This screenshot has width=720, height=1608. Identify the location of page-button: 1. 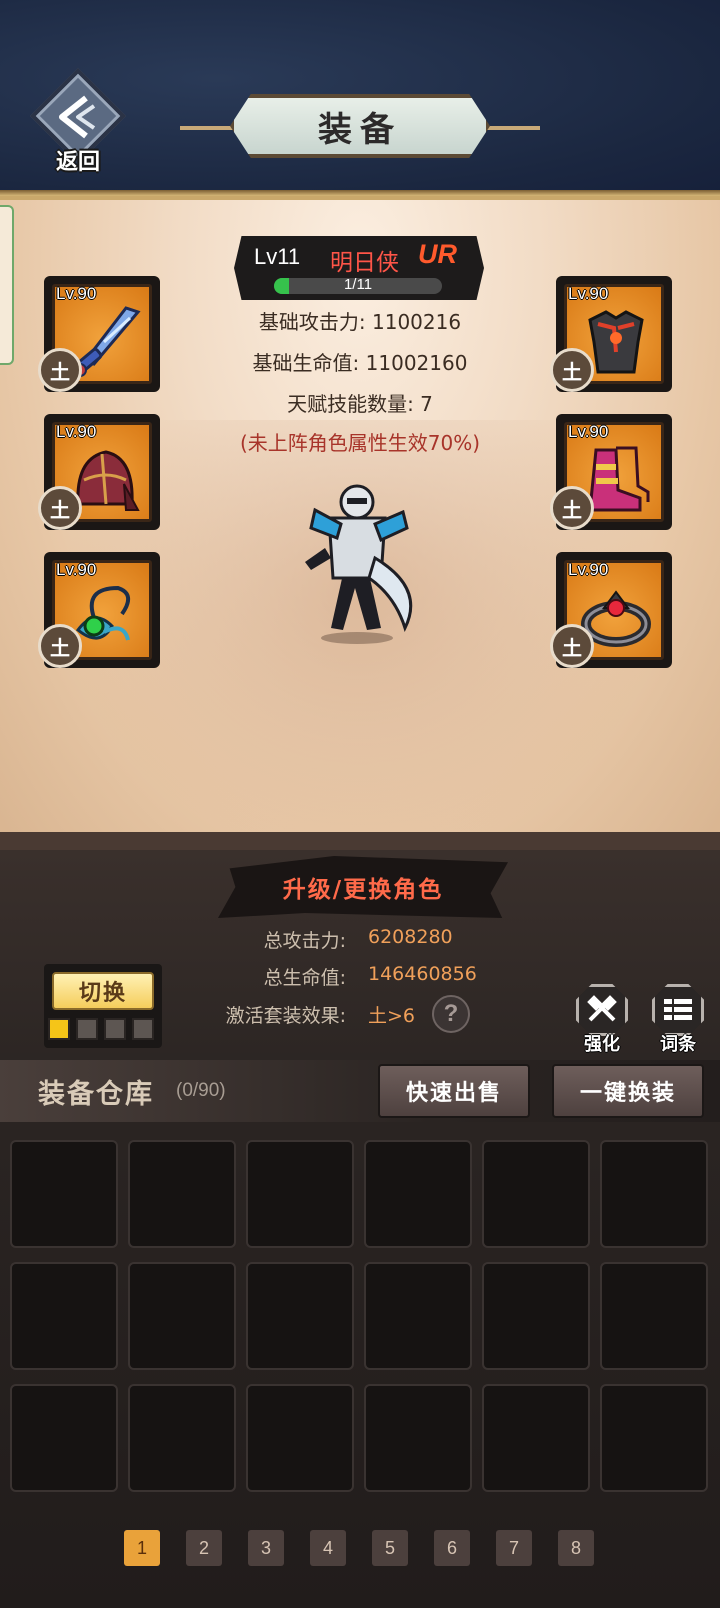
(142, 1548).